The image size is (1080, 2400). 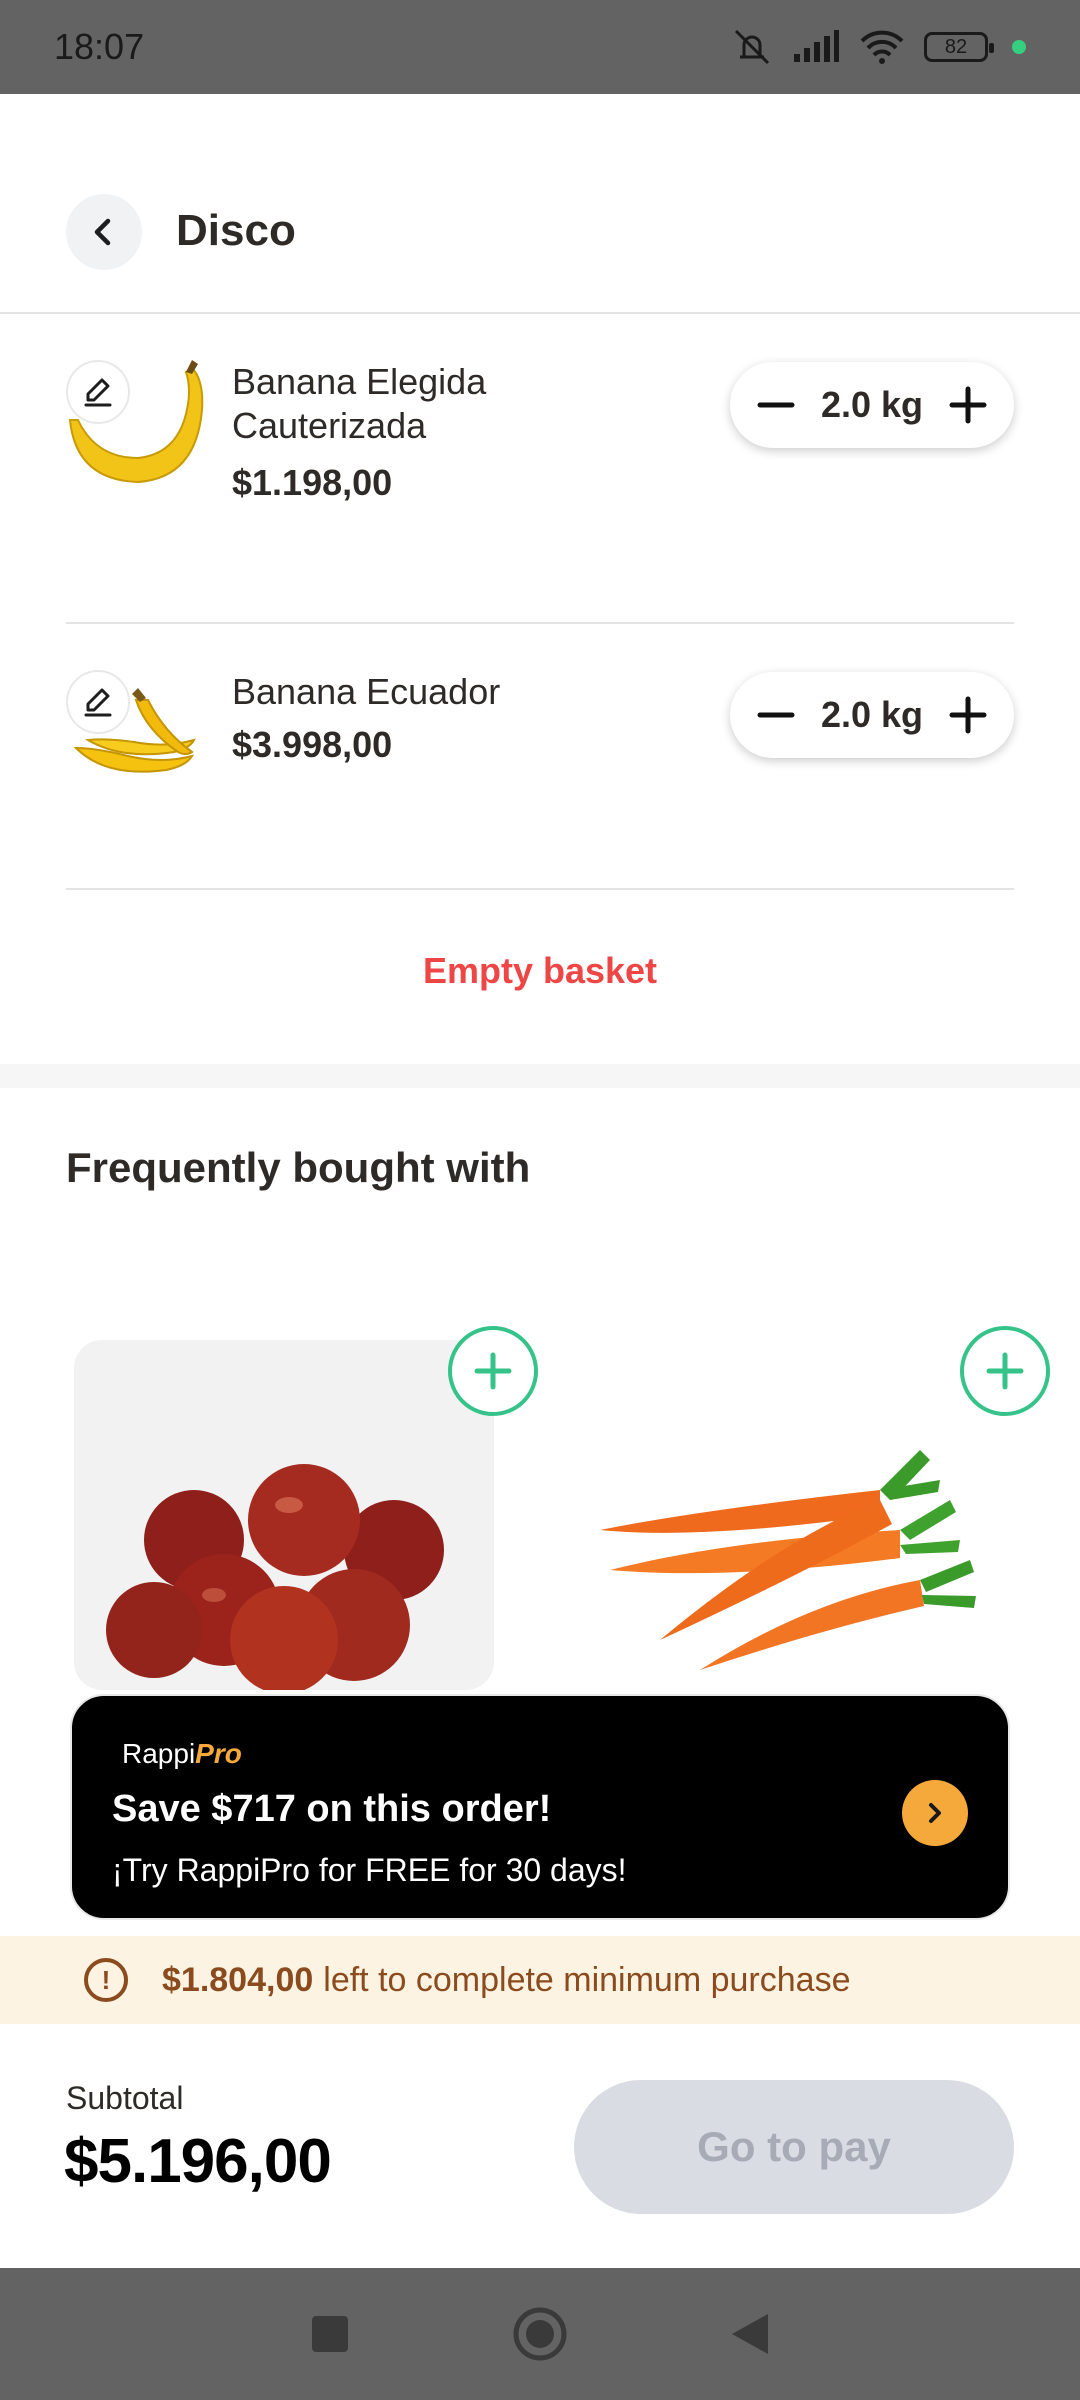 What do you see at coordinates (298, 1167) in the screenshot?
I see `frequently-bought-title: Frequently bought with` at bounding box center [298, 1167].